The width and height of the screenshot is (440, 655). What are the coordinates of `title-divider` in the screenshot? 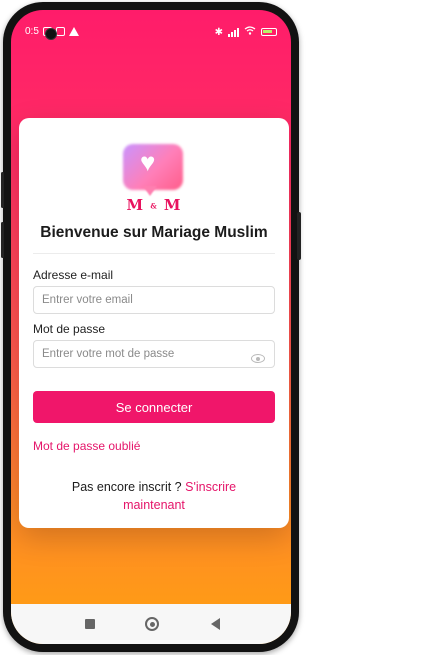 It's located at (154, 253).